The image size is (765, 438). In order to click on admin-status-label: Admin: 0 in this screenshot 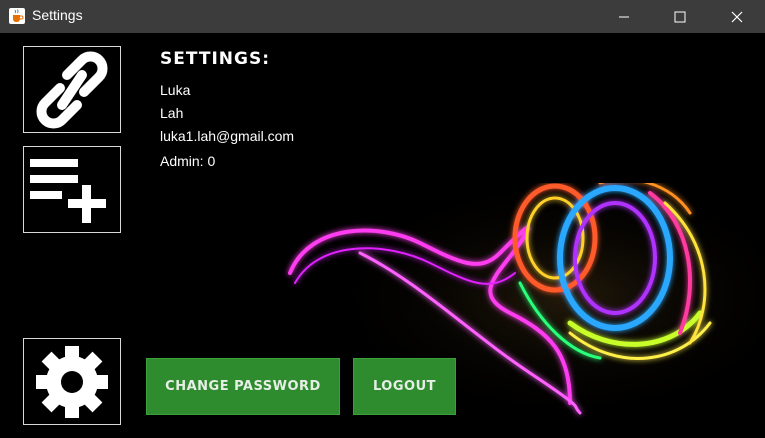, I will do `click(188, 161)`.